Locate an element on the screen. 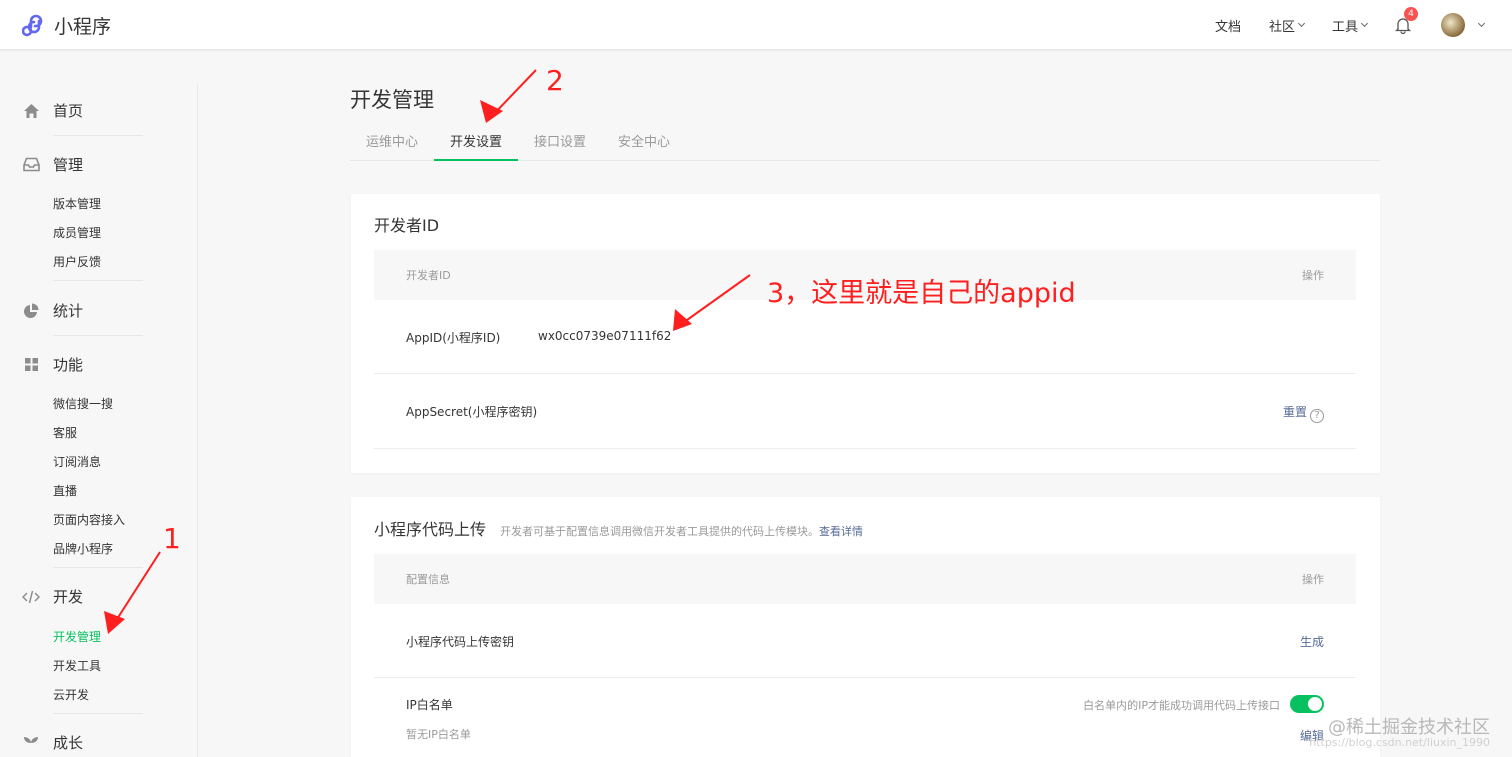  annotation-3: 3，这里就是自己的appid is located at coordinates (921, 293).